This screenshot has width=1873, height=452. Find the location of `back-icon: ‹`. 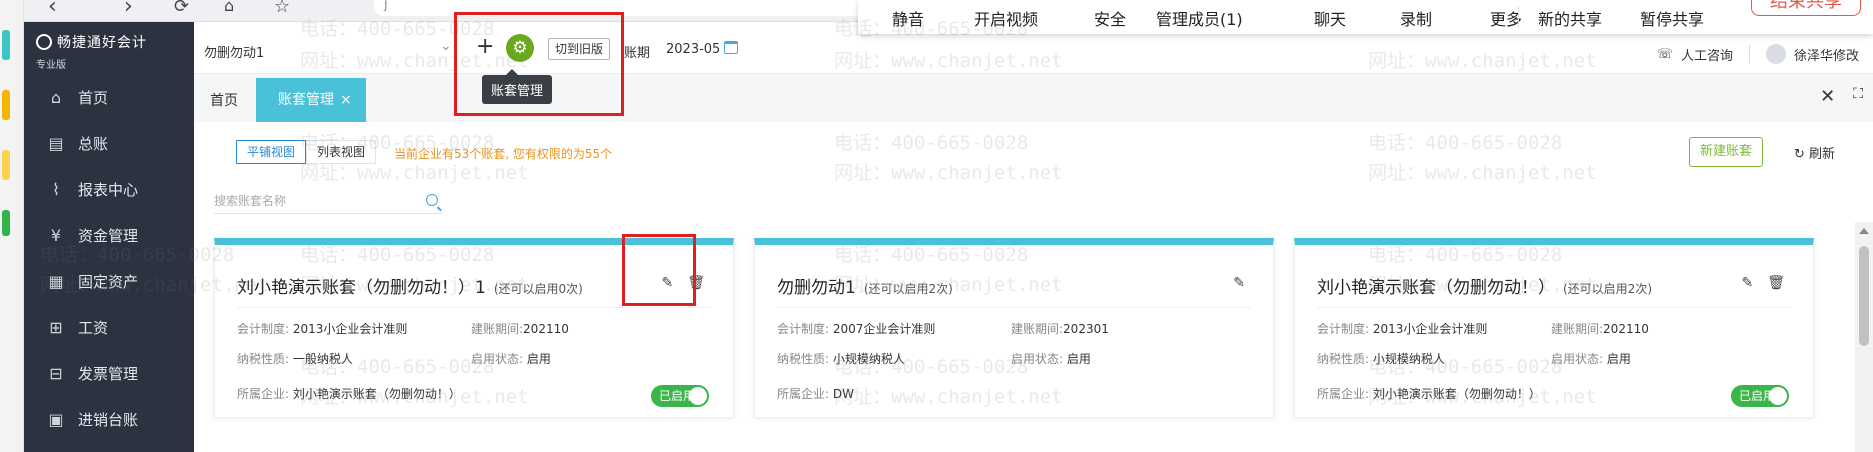

back-icon: ‹ is located at coordinates (52, 9).